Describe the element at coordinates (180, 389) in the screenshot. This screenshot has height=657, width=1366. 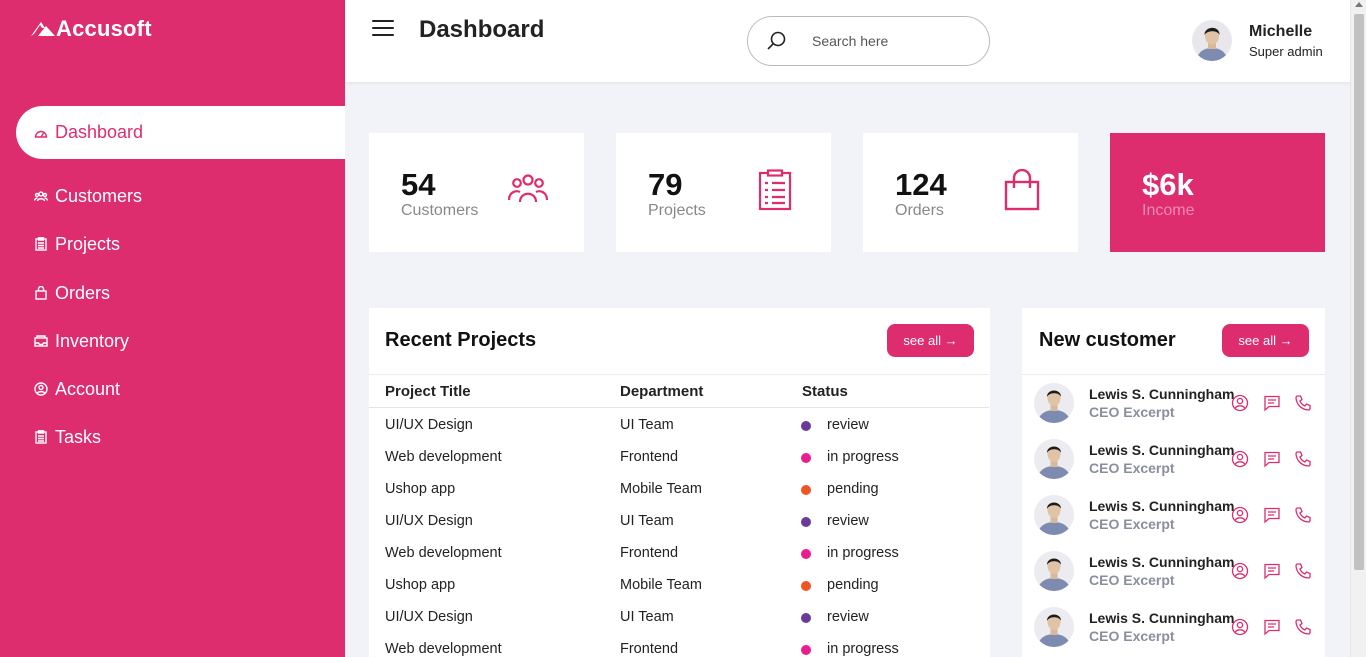
I see `sidebar-item-account: Account` at that location.